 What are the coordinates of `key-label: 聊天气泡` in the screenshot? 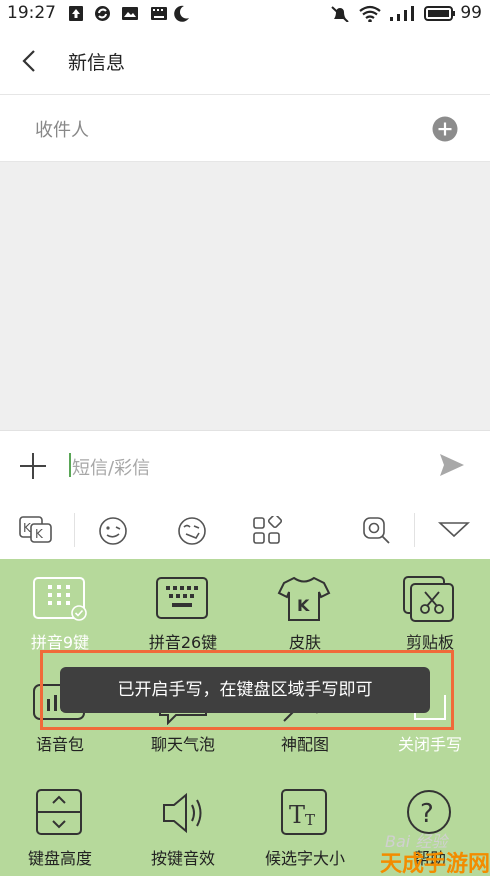 It's located at (182, 744).